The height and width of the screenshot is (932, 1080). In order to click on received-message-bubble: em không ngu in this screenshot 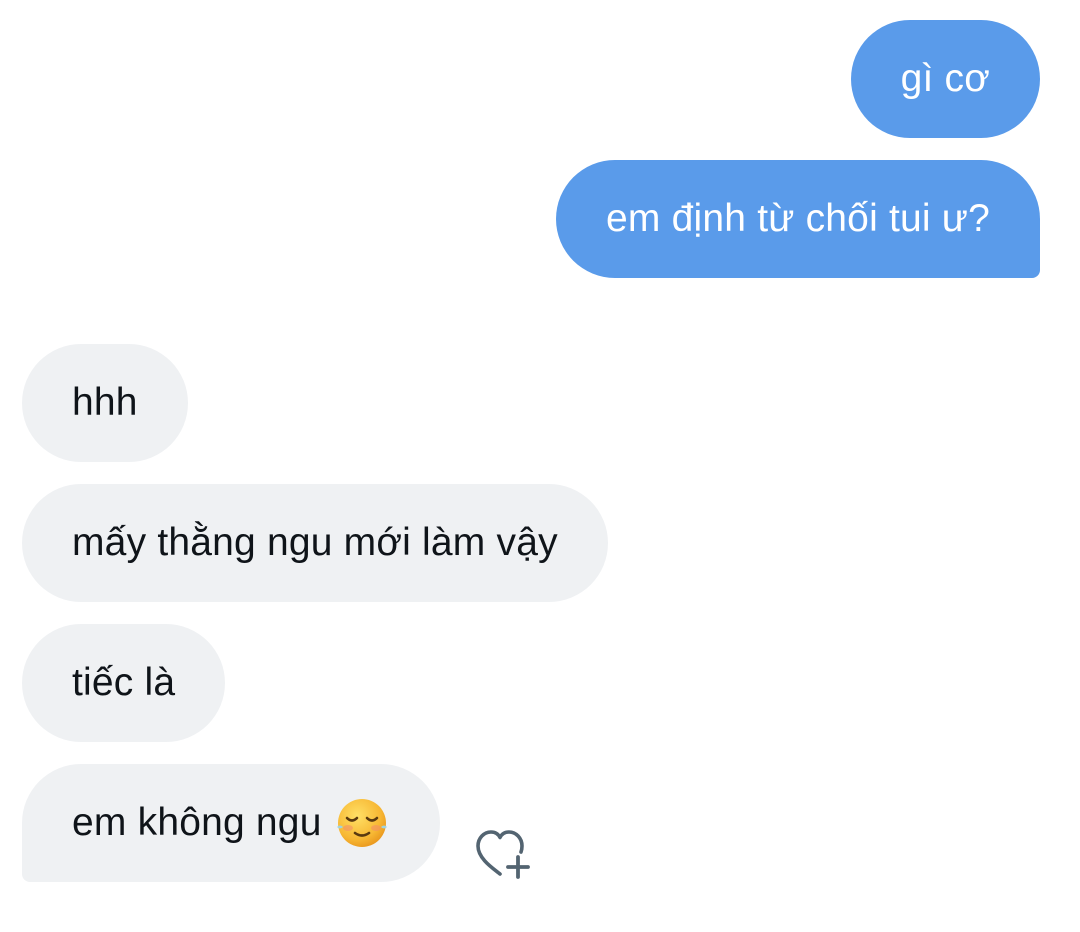, I will do `click(231, 823)`.